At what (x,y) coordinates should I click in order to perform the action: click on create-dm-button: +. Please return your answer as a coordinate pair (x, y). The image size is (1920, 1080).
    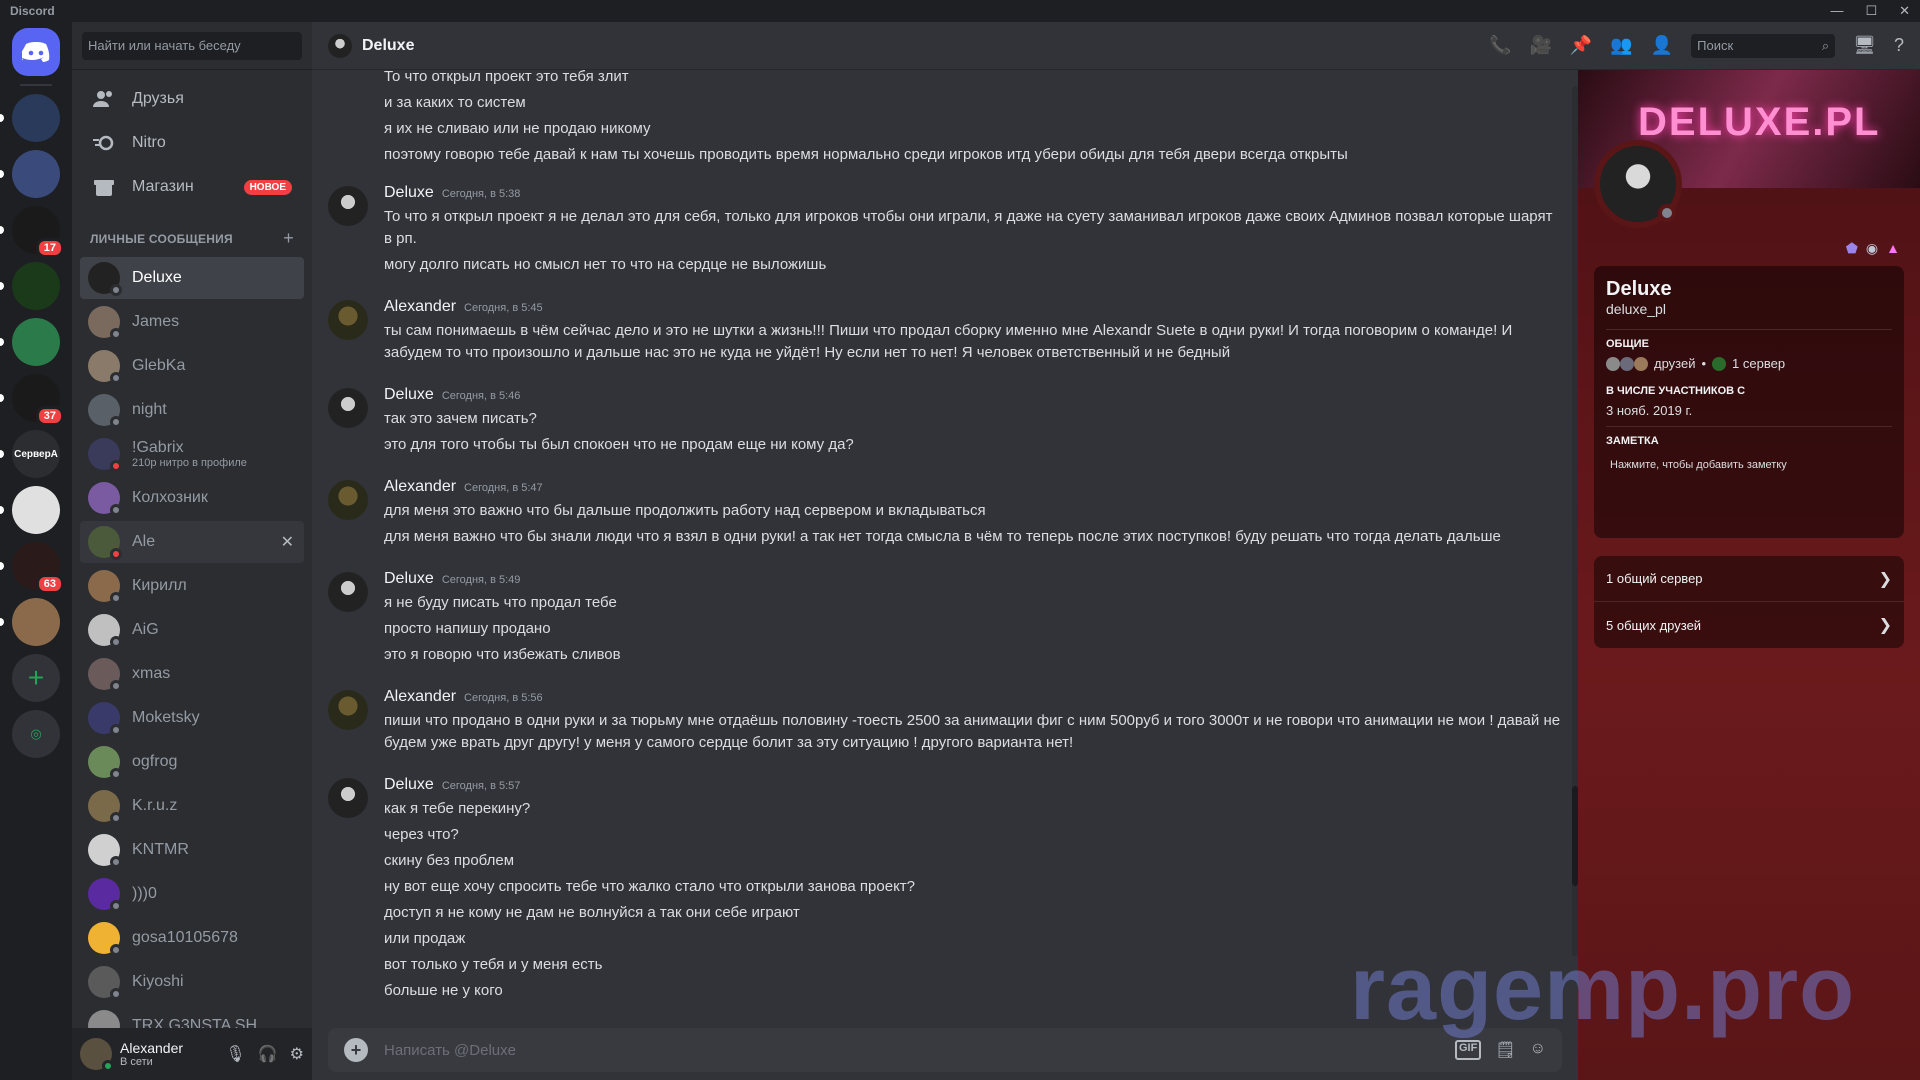
    Looking at the image, I should click on (288, 238).